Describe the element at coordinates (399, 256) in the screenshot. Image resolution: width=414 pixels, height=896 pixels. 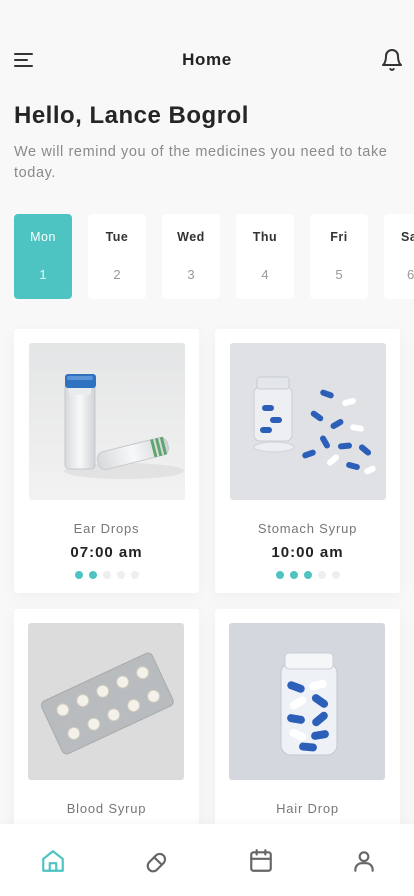
I see `day-sat: Sa 6` at that location.